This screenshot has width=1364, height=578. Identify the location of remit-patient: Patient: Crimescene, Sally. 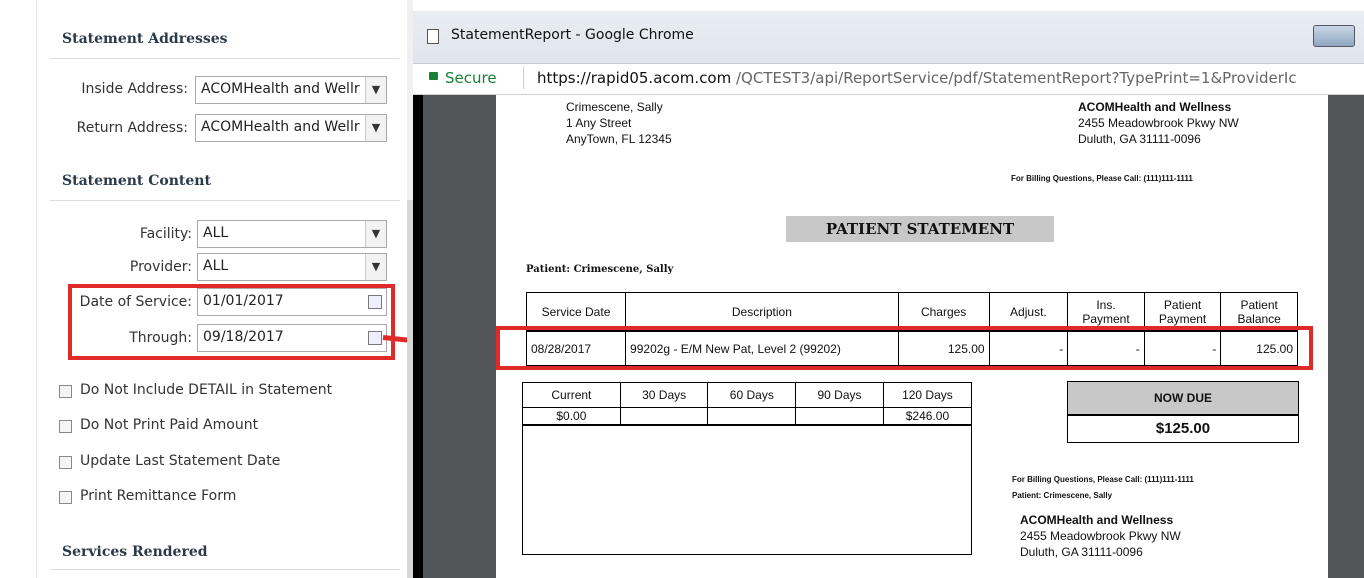
(1062, 495).